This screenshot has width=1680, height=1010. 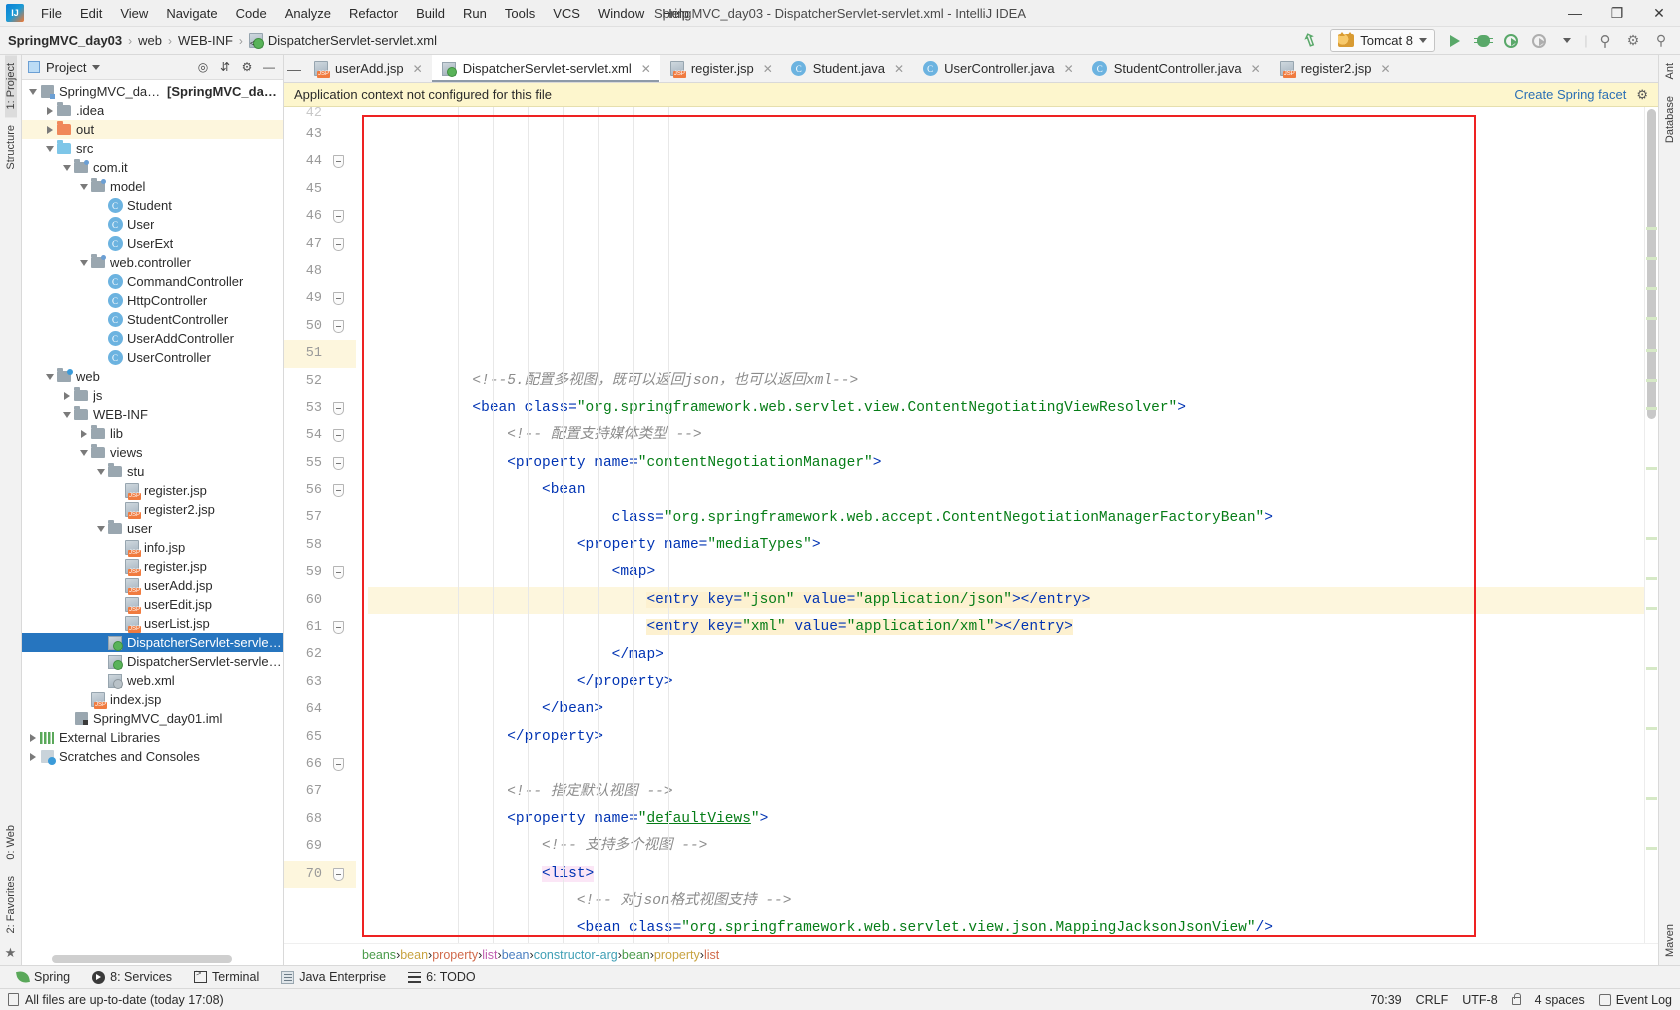 What do you see at coordinates (1539, 41) in the screenshot?
I see `profiler-button` at bounding box center [1539, 41].